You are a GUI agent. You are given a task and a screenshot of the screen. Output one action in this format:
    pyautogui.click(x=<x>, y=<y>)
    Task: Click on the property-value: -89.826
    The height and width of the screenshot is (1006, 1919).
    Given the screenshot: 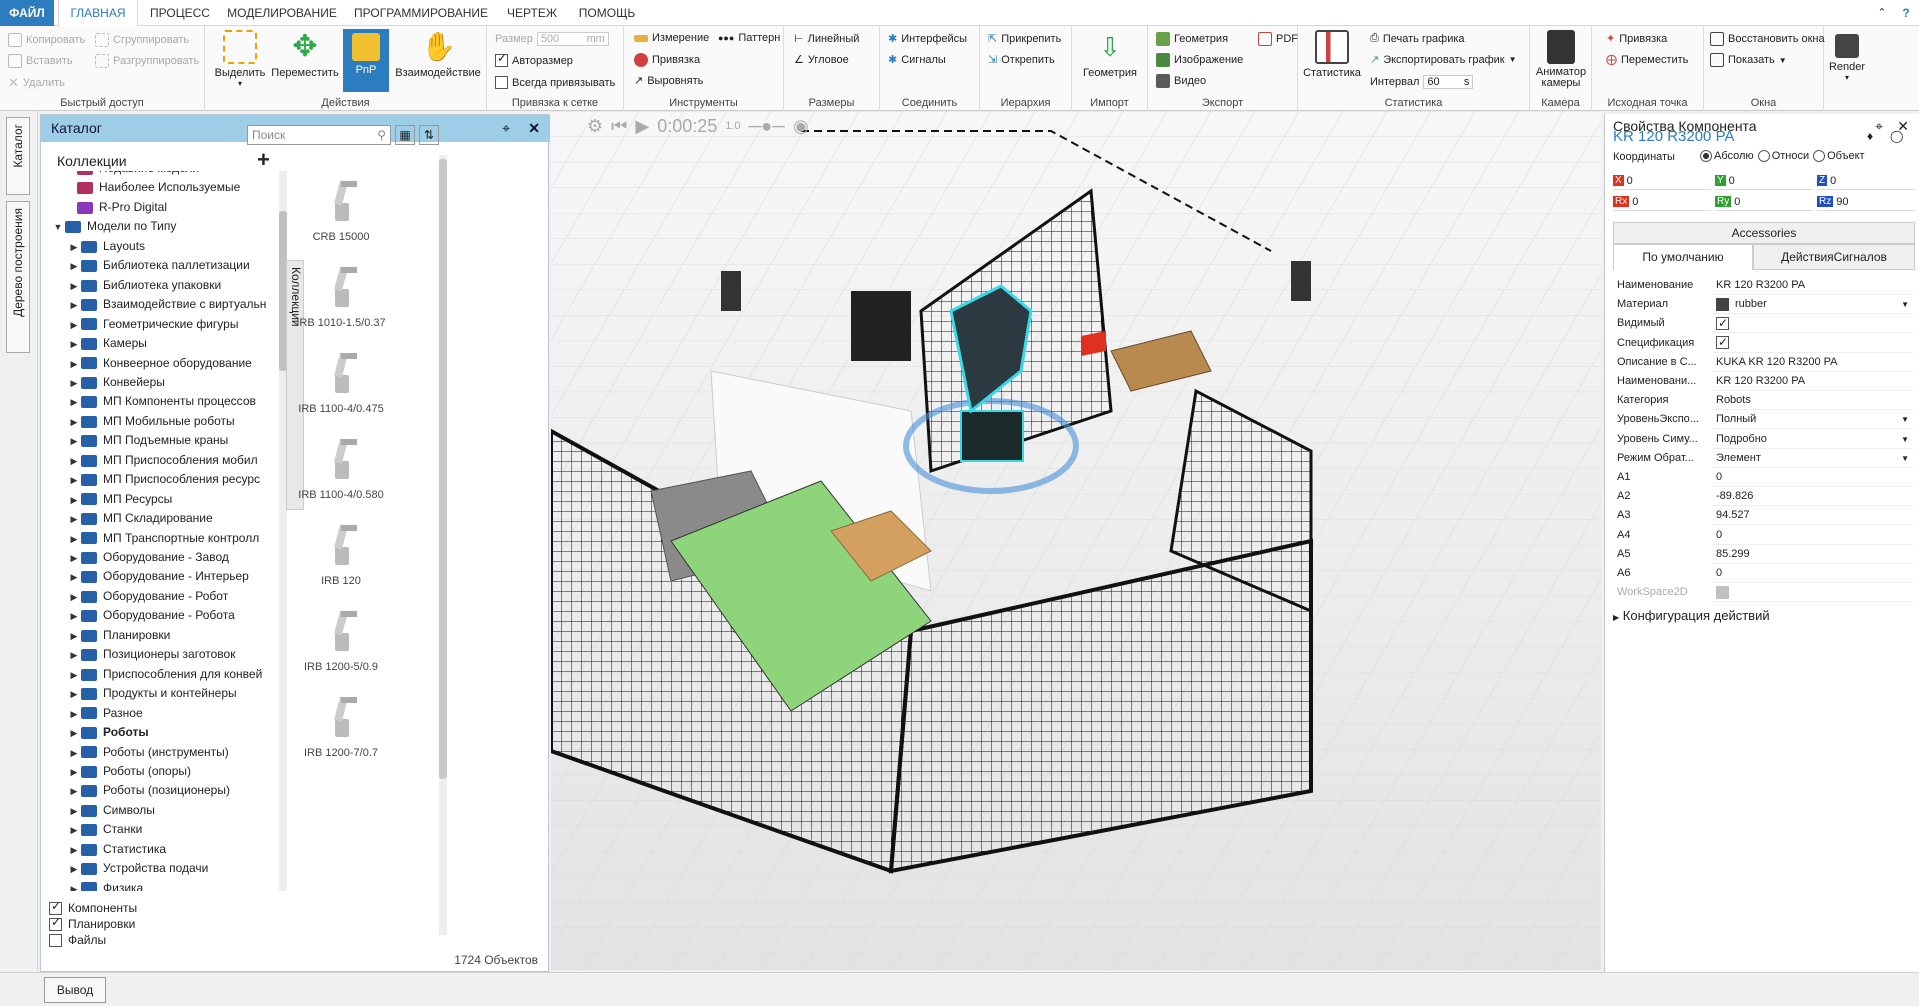 What is the action you would take?
    pyautogui.click(x=1813, y=497)
    